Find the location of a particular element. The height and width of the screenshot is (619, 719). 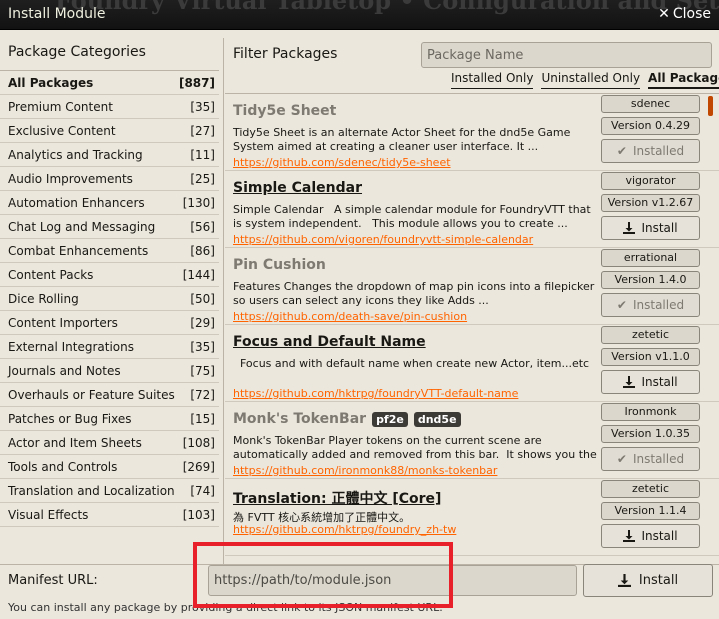

category-count: [56] is located at coordinates (202, 226).